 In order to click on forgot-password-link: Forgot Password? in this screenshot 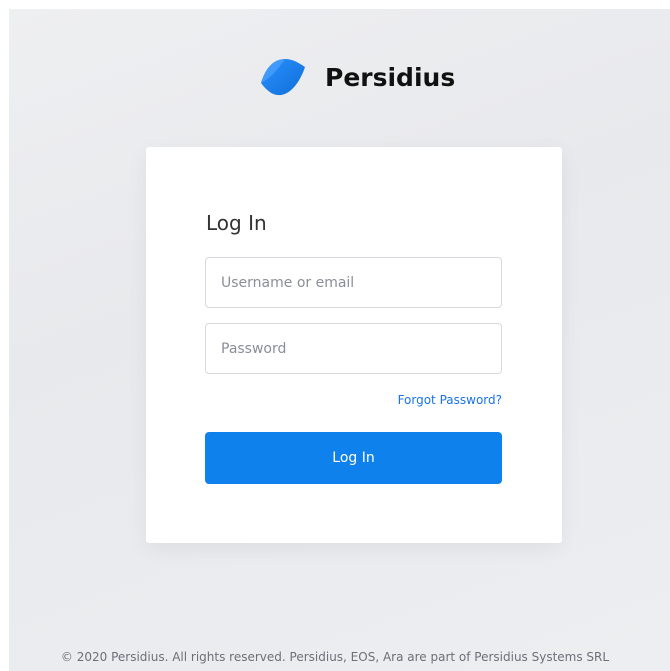, I will do `click(450, 400)`.